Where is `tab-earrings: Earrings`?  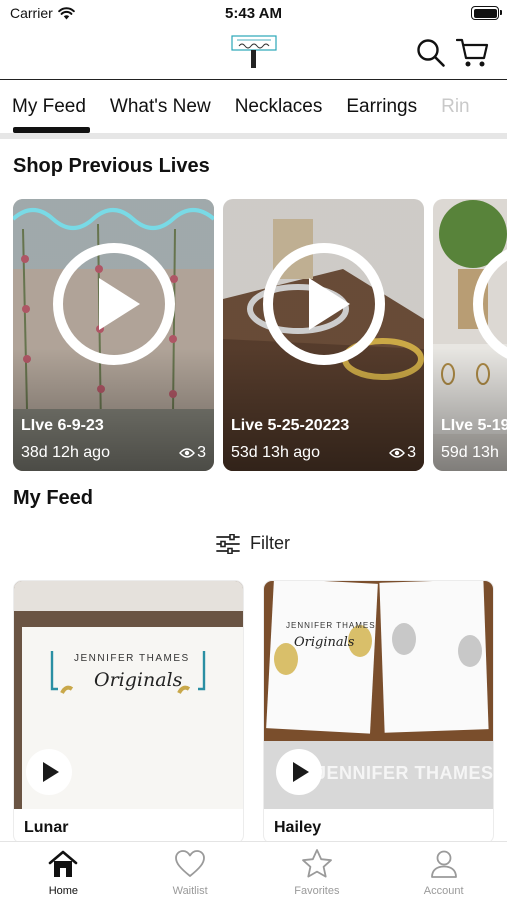 tab-earrings: Earrings is located at coordinates (381, 107).